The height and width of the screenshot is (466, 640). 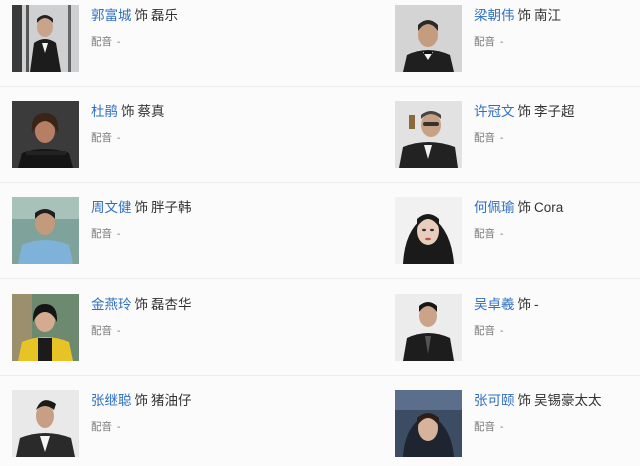 What do you see at coordinates (111, 207) in the screenshot?
I see `actor-name-link: 周文健` at bounding box center [111, 207].